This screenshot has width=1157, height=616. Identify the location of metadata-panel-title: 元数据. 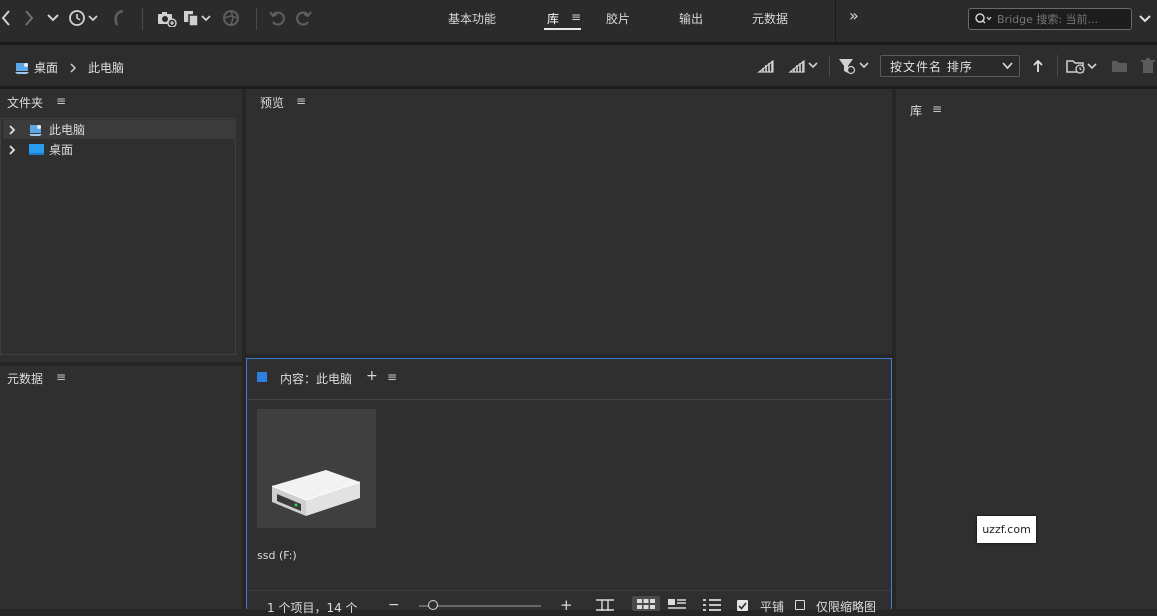
(25, 379).